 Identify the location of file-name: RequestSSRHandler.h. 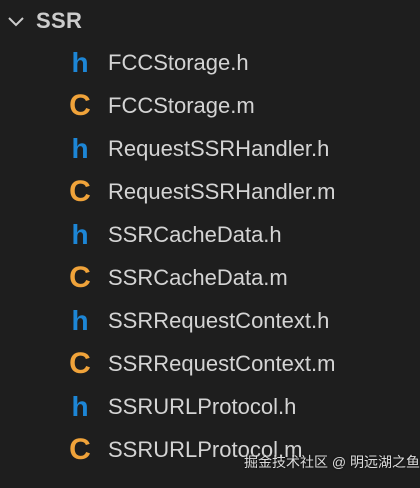
(219, 148).